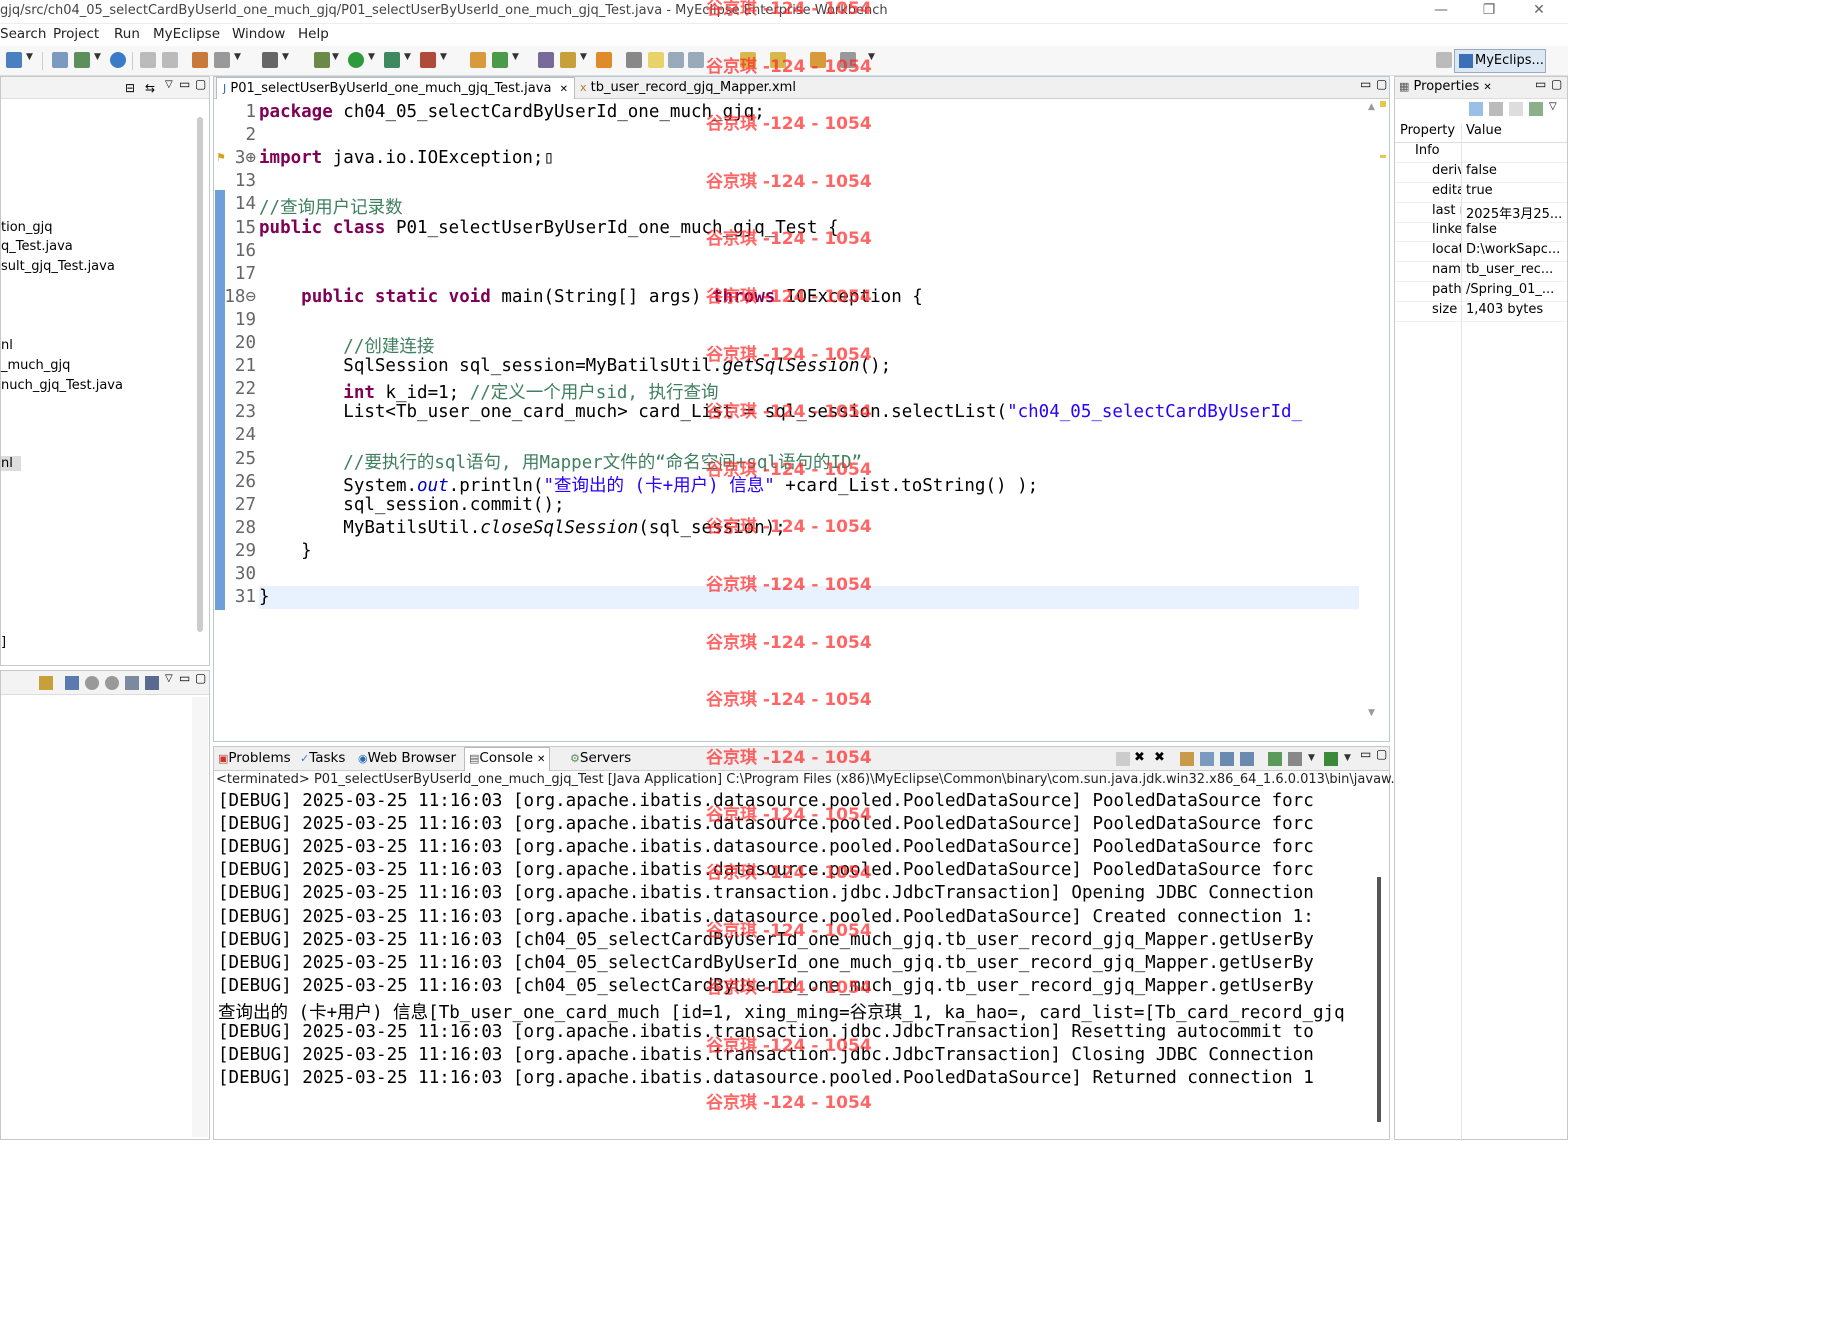  I want to click on quickfix-icon: ⚑, so click(221, 157).